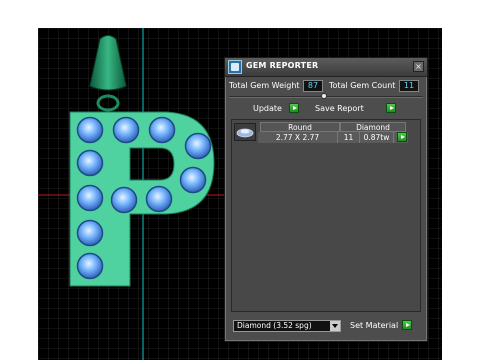 This screenshot has height=360, width=480. What do you see at coordinates (402, 137) in the screenshot?
I see `row-play-icon` at bounding box center [402, 137].